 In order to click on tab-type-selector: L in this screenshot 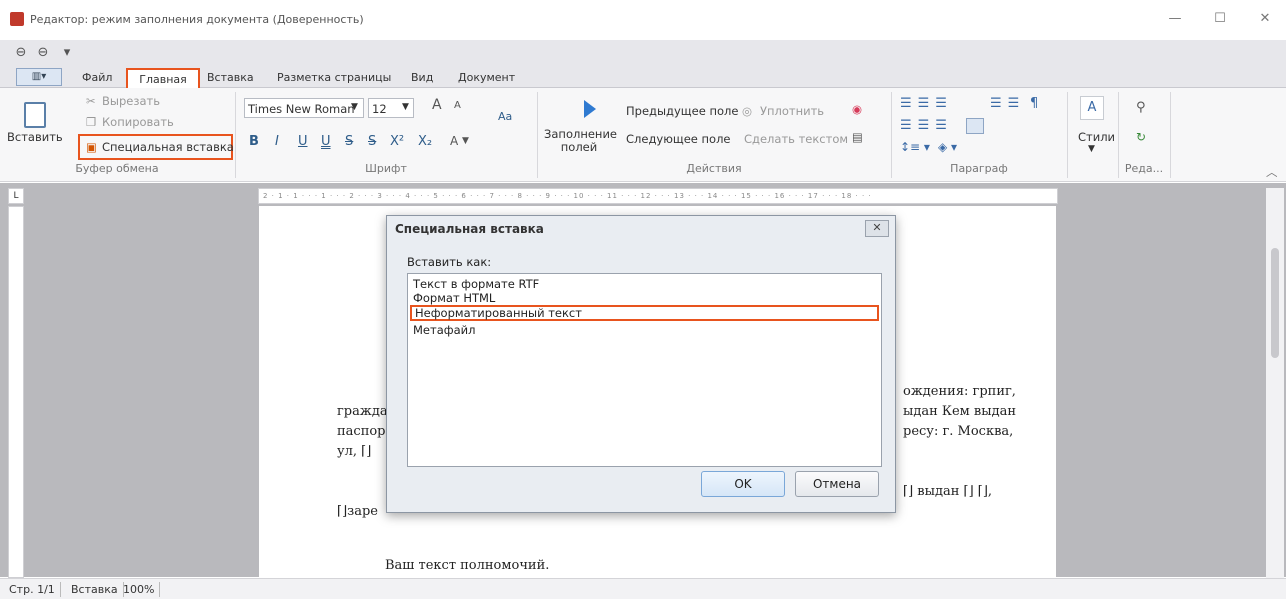, I will do `click(16, 196)`.